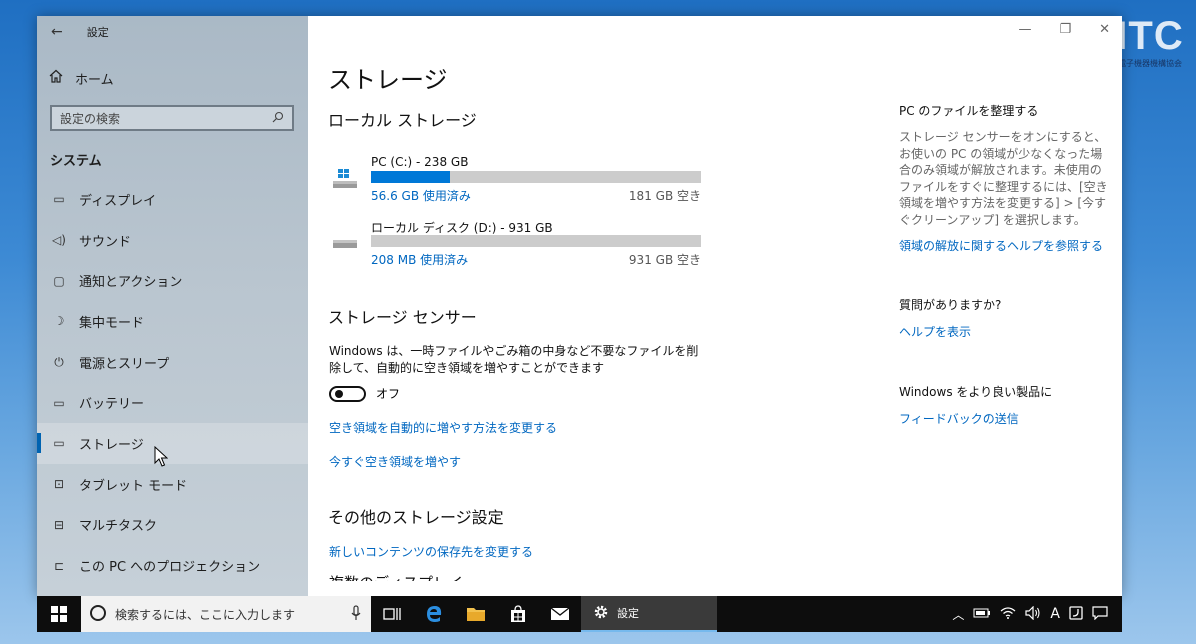 This screenshot has width=1196, height=644. Describe the element at coordinates (1104, 29) in the screenshot. I see `close-icon: ✕` at that location.